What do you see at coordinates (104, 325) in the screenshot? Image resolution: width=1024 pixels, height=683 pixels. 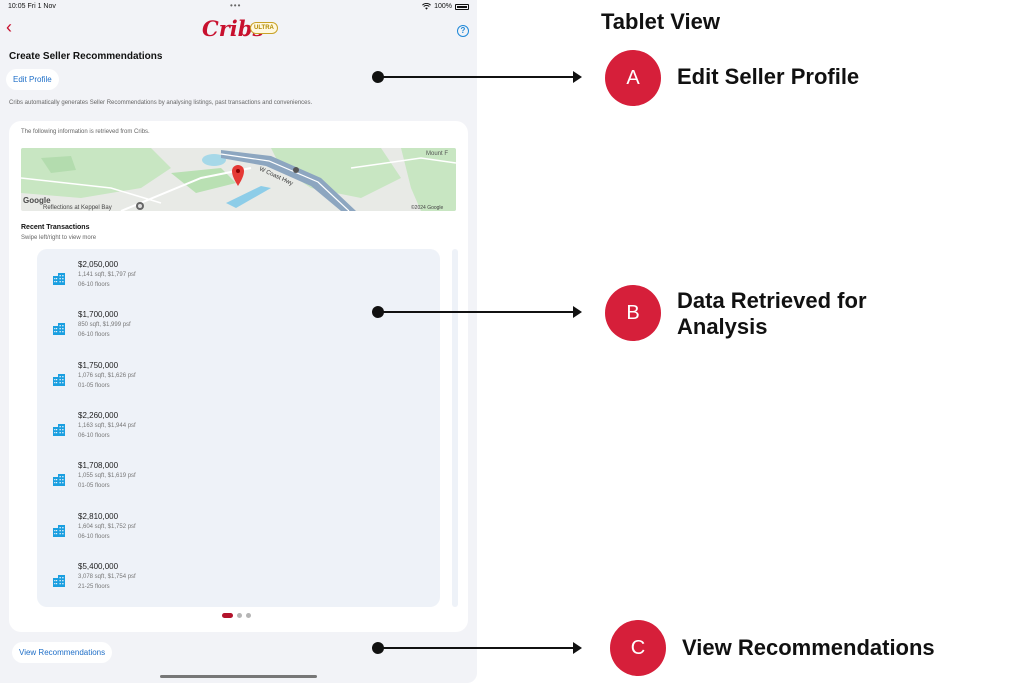 I see `transaction-detail: 850 sqft, $1,999 psf` at bounding box center [104, 325].